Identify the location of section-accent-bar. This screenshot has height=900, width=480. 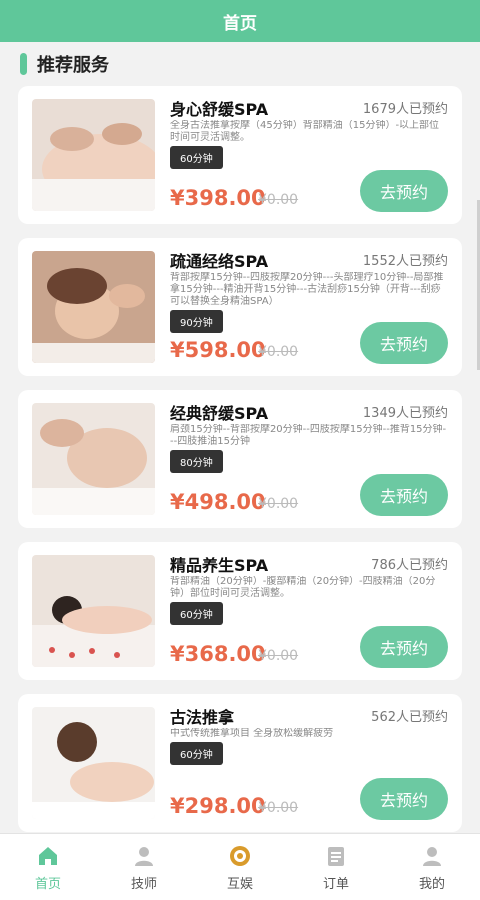
(23, 64).